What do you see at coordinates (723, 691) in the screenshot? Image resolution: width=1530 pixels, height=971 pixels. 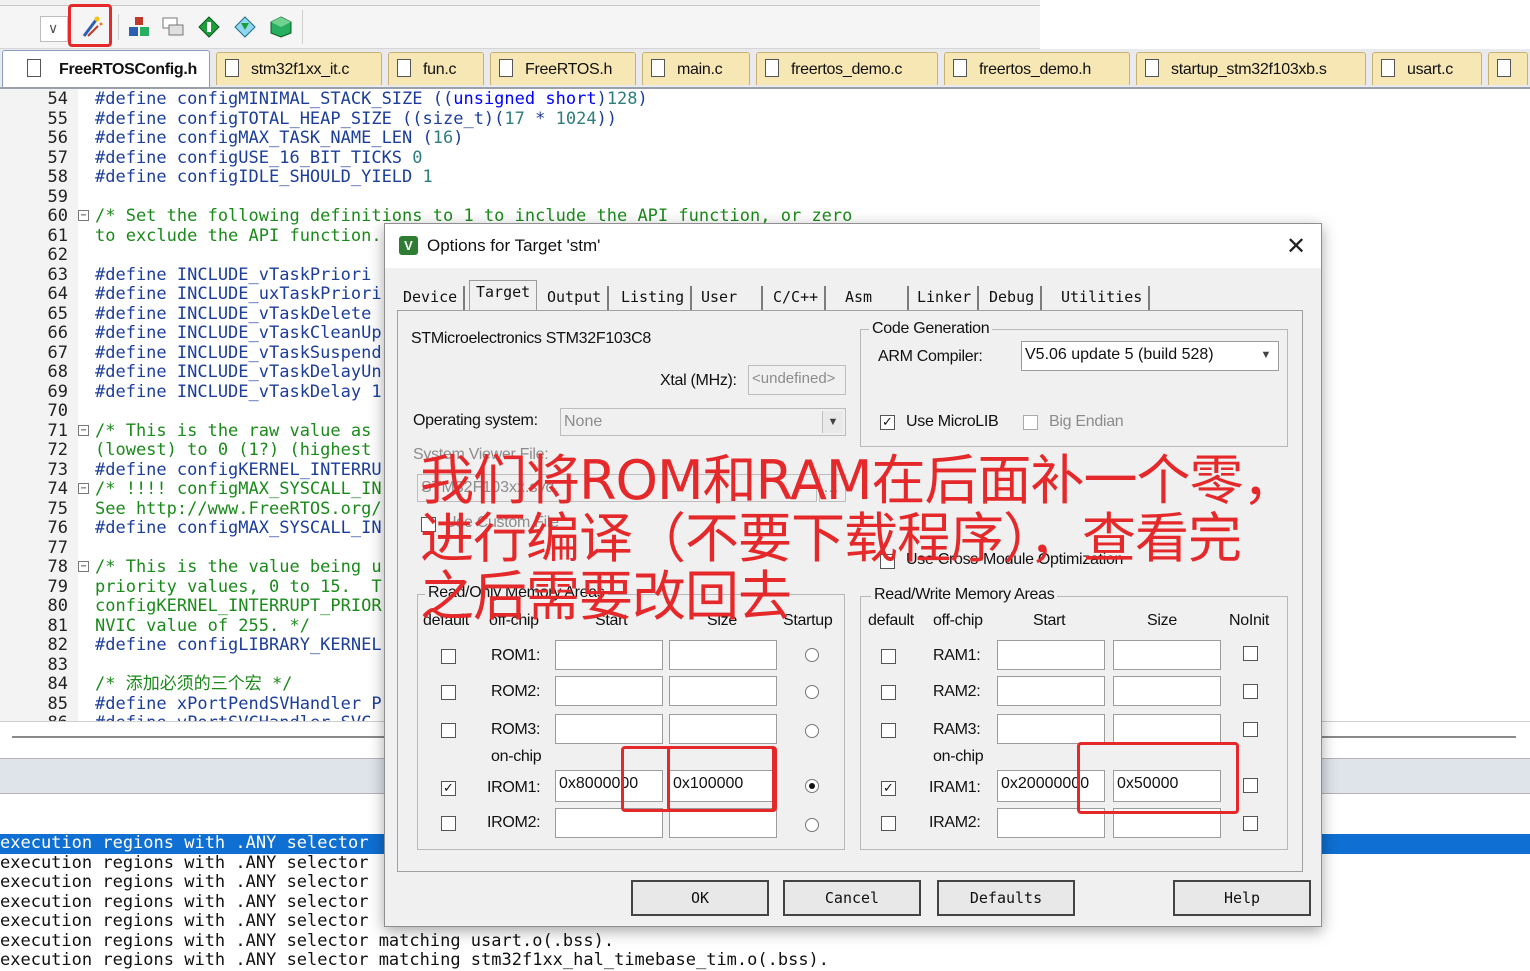 I see `rom2-size-input` at bounding box center [723, 691].